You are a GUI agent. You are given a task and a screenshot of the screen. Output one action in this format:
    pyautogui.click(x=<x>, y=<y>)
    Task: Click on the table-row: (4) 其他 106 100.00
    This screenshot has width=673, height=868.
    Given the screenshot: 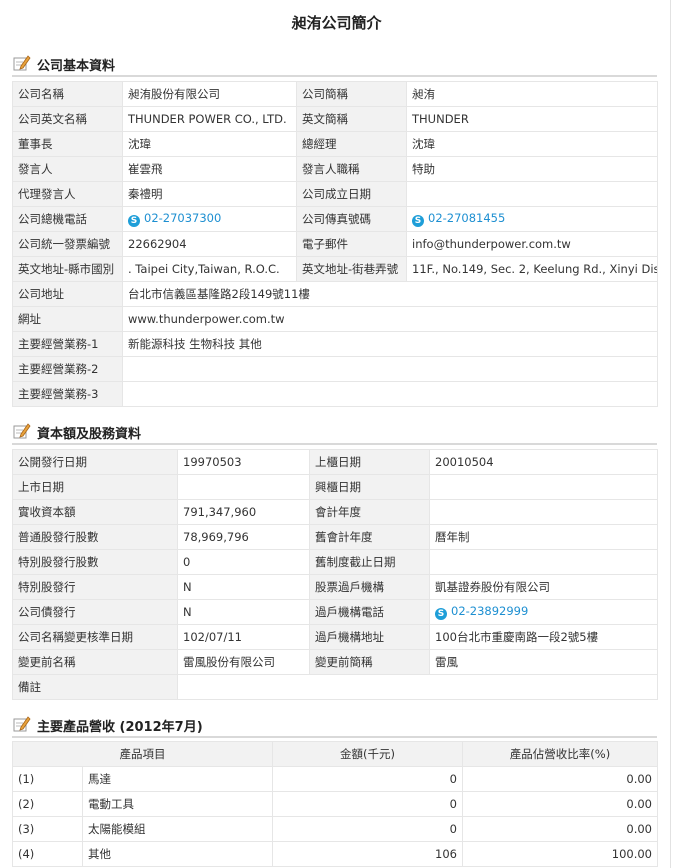 What is the action you would take?
    pyautogui.click(x=335, y=854)
    